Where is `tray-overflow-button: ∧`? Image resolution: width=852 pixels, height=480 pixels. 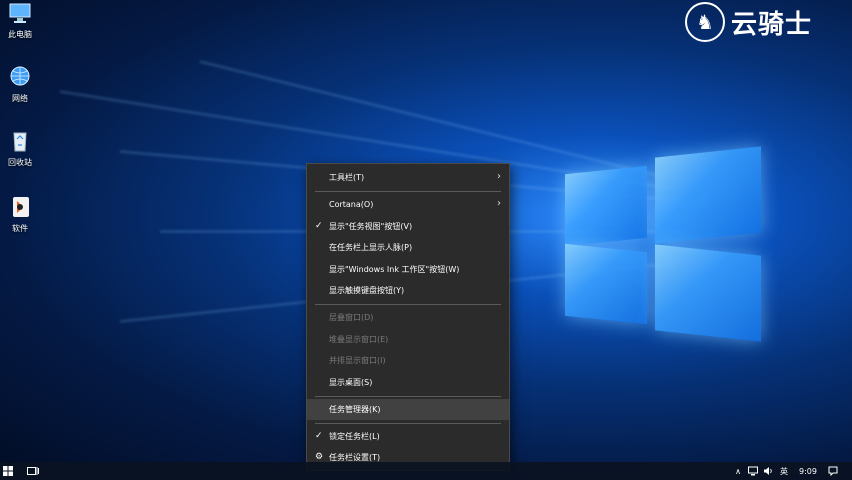 tray-overflow-button: ∧ is located at coordinates (738, 471).